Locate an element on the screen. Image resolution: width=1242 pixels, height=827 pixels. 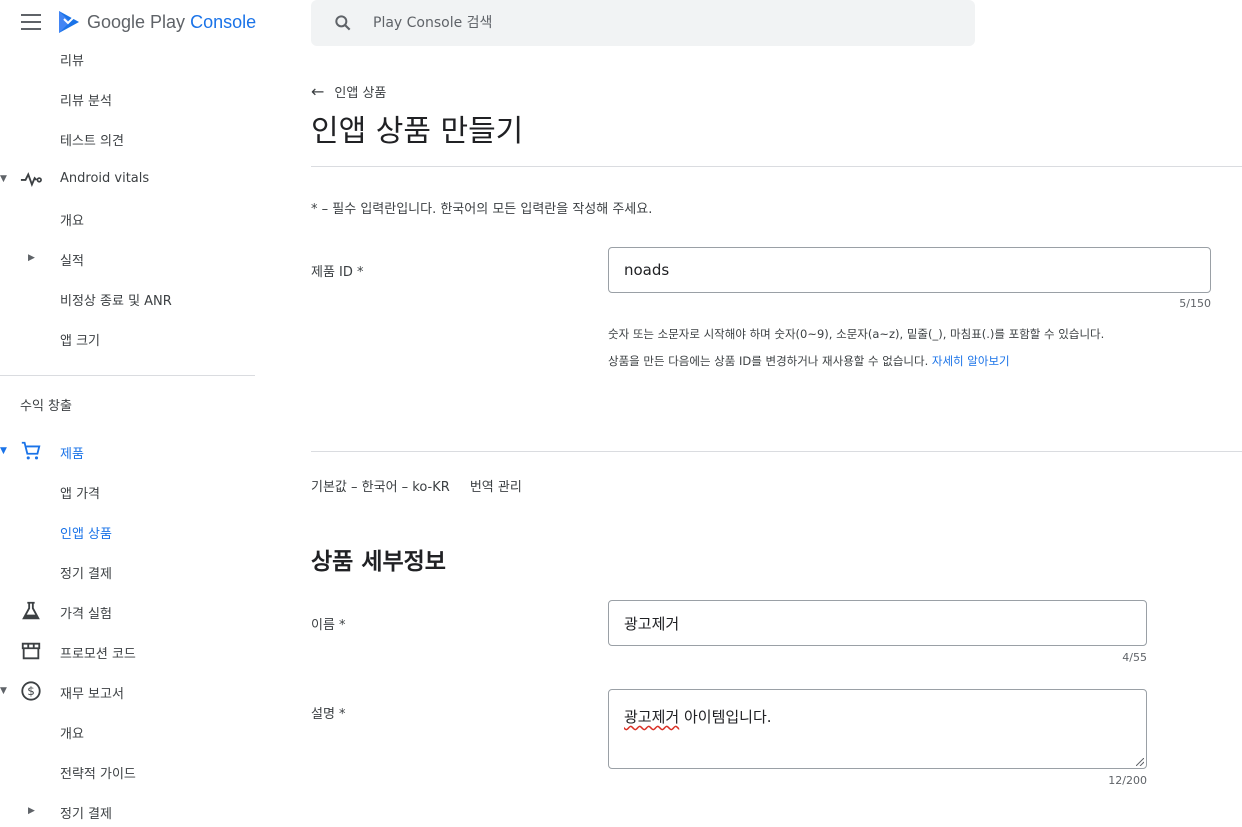
storefront-icon is located at coordinates (31, 651).